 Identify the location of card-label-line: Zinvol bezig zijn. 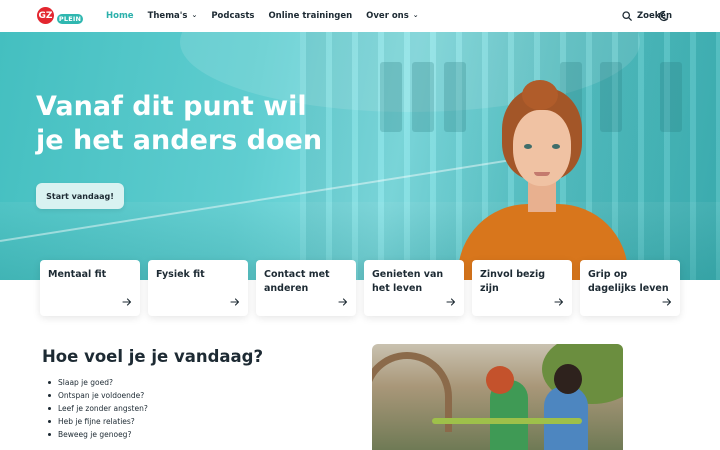
(513, 281).